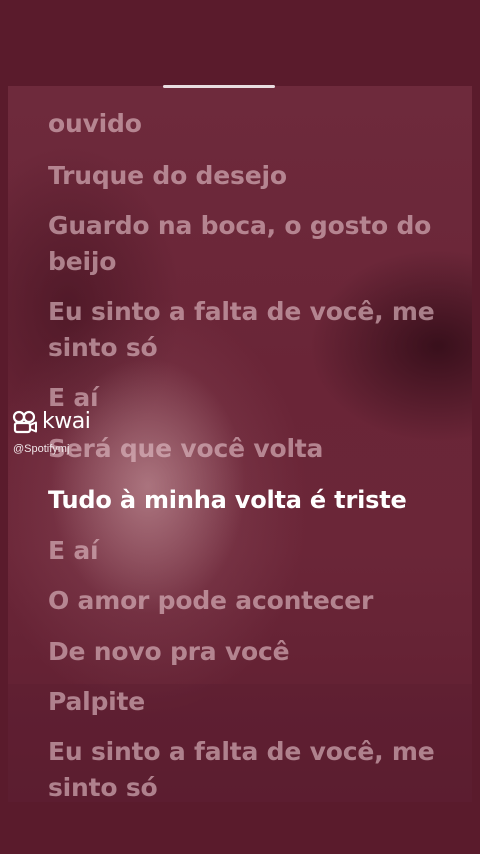 This screenshot has width=480, height=854. I want to click on lyric-line: ouvido, so click(248, 124).